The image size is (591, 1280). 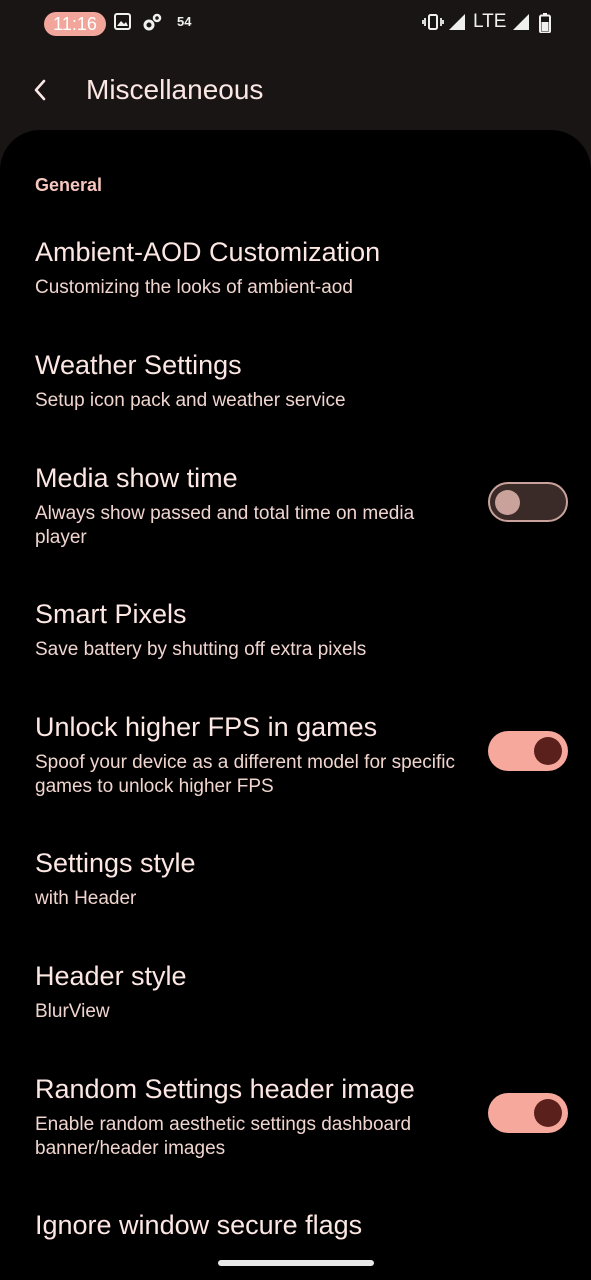 What do you see at coordinates (528, 1113) in the screenshot?
I see `random-header-image-toggle` at bounding box center [528, 1113].